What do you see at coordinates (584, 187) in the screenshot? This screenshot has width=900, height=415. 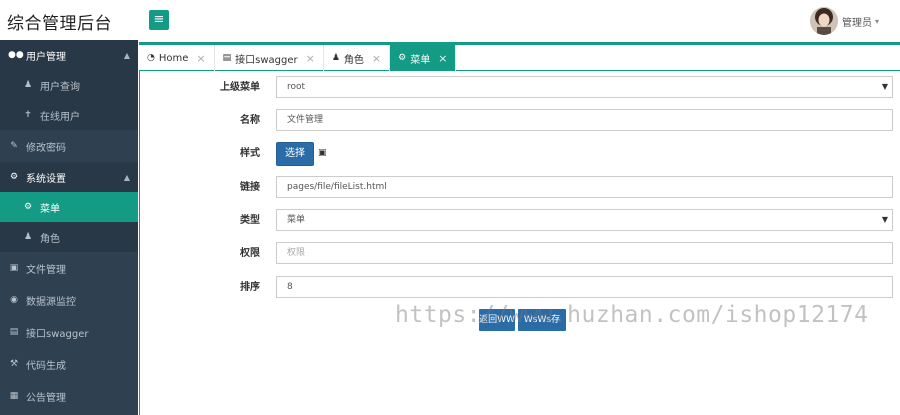 I see `link-input: pages/file/fileList.html` at bounding box center [584, 187].